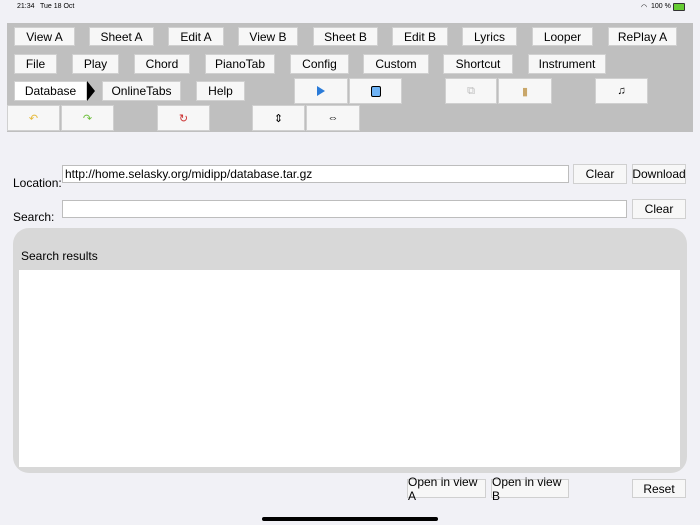 The width and height of the screenshot is (700, 525). What do you see at coordinates (34, 217) in the screenshot?
I see `search-label: Search:` at bounding box center [34, 217].